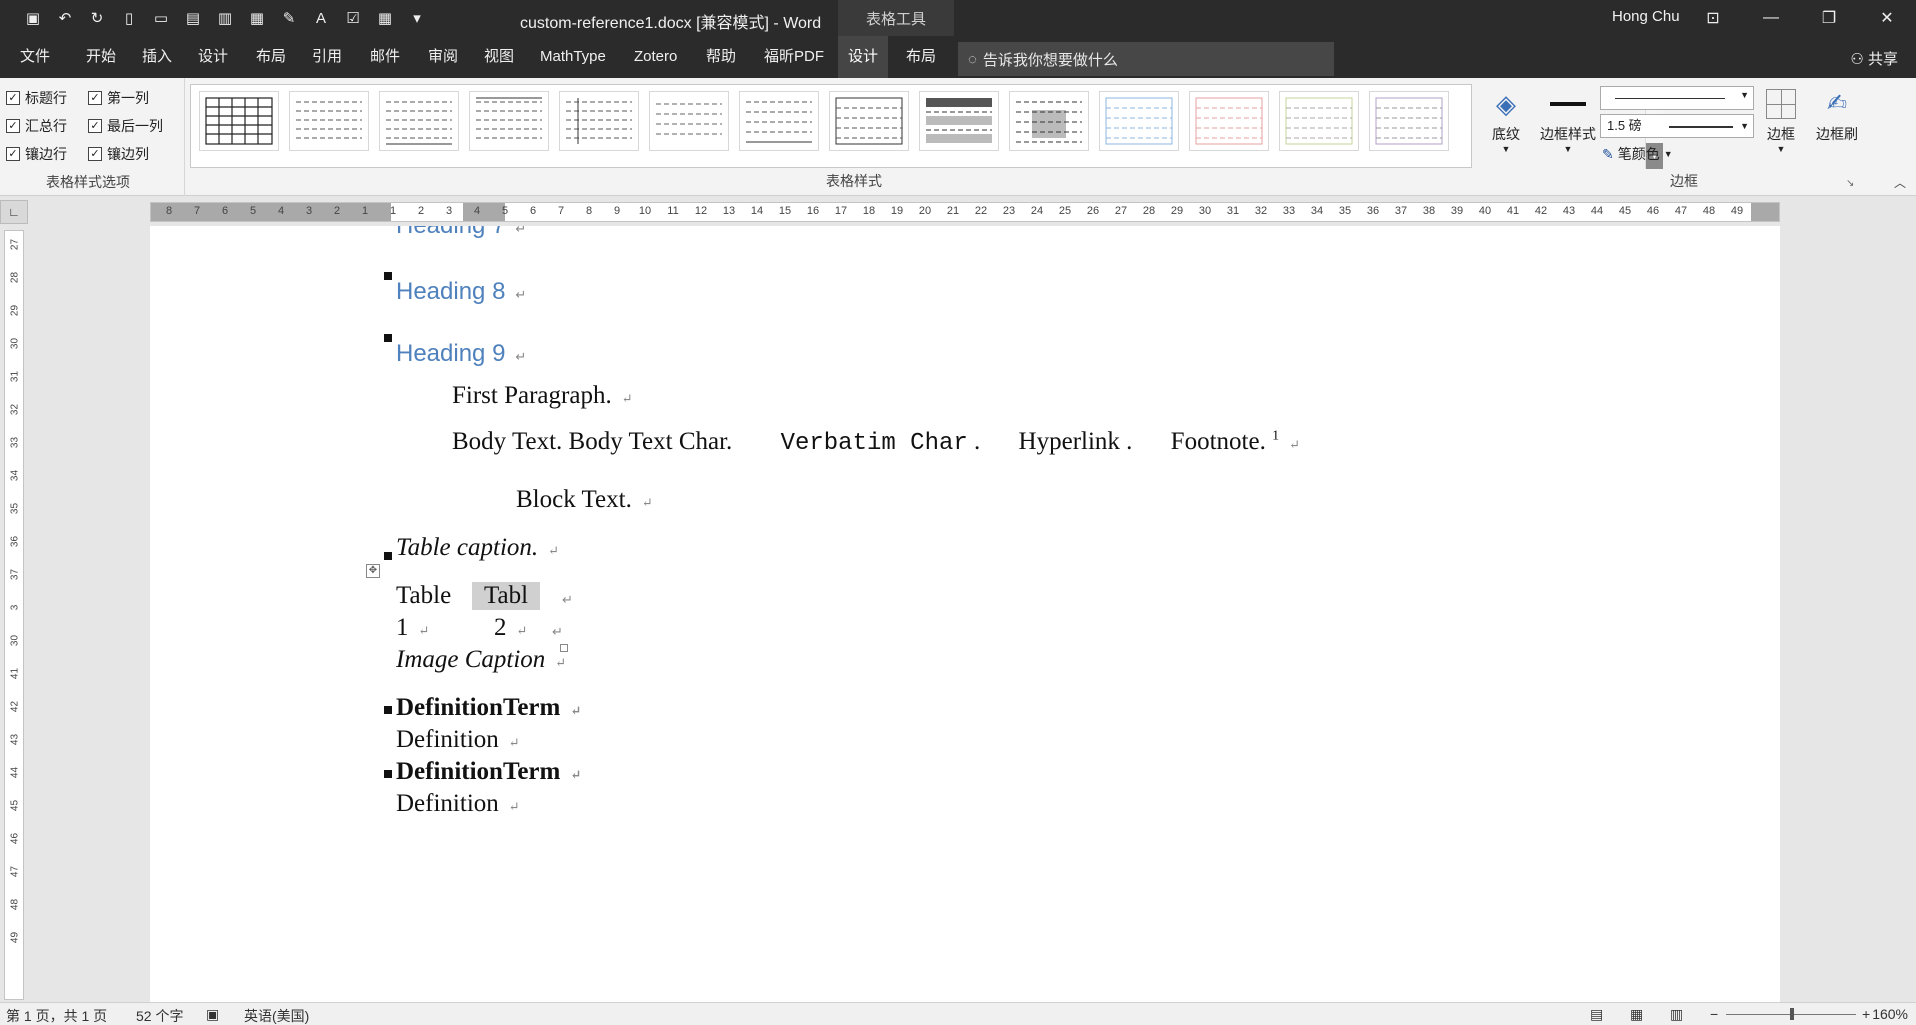 The width and height of the screenshot is (1916, 1025). Describe the element at coordinates (1646, 16) in the screenshot. I see `user-name: Hong Chu` at that location.